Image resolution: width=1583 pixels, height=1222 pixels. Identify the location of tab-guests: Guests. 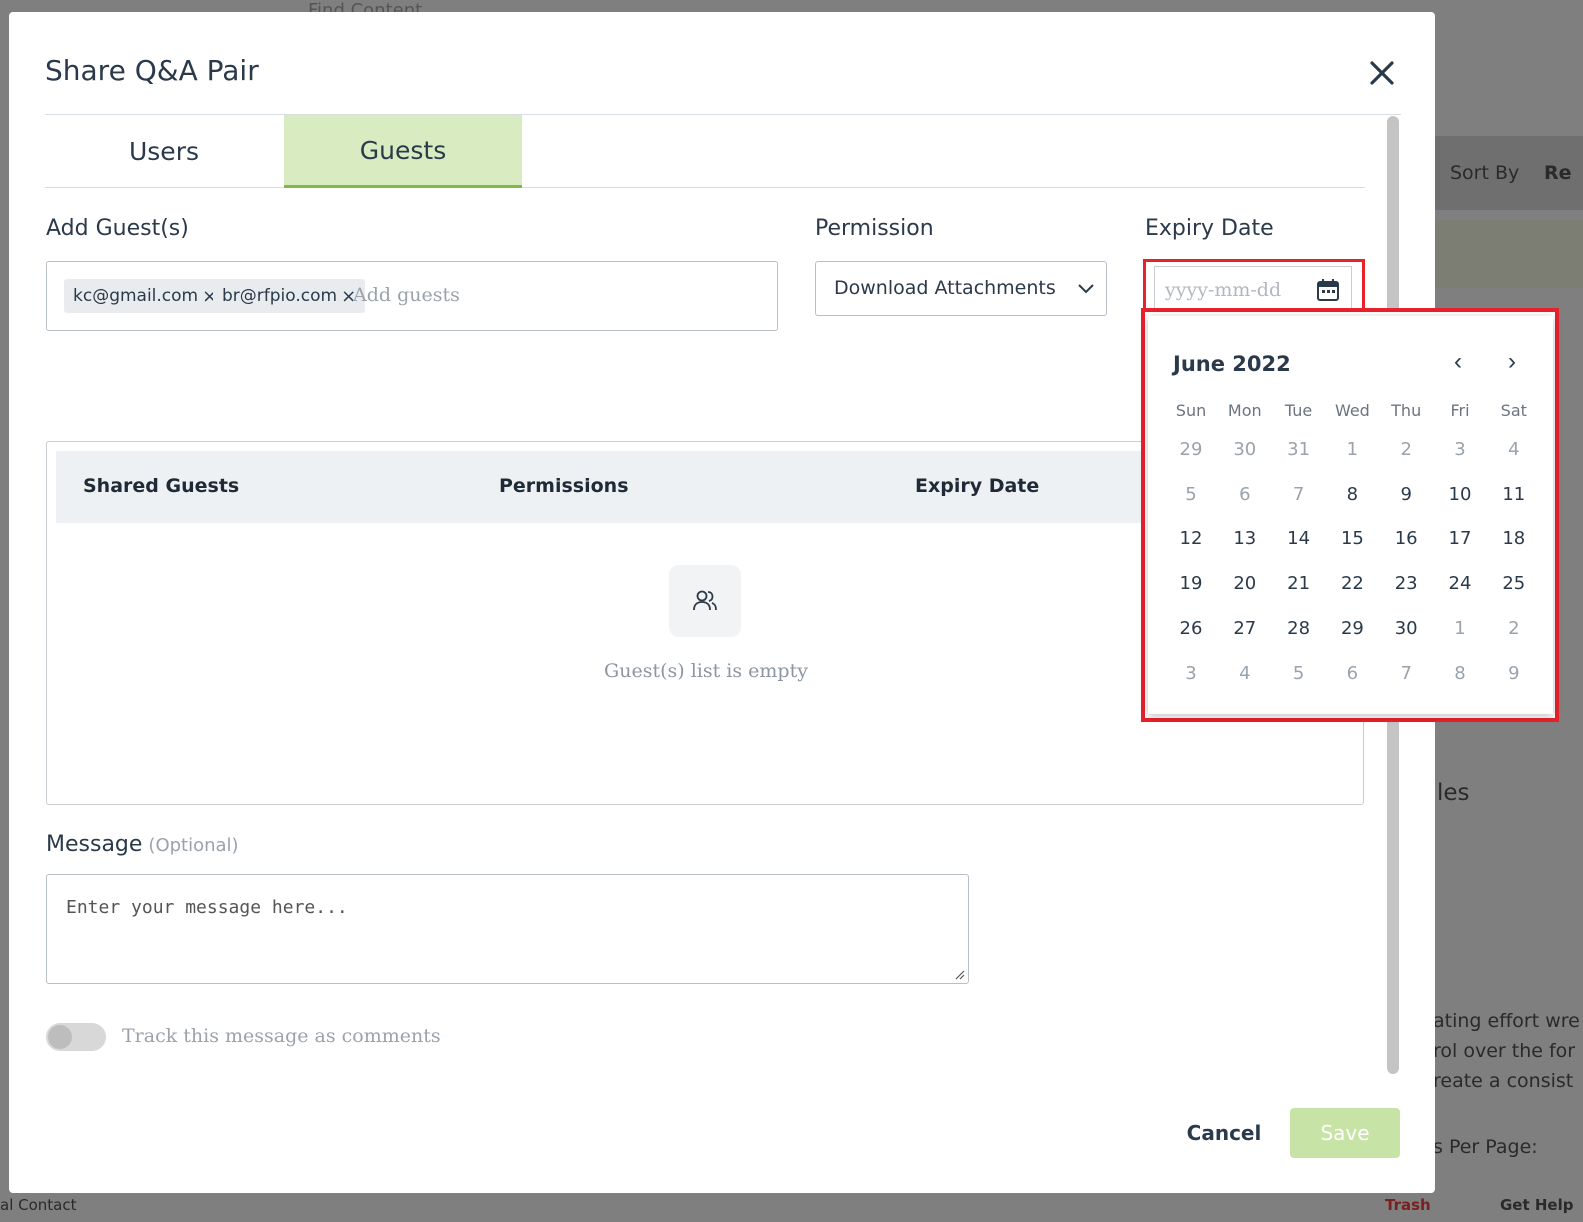
(403, 151).